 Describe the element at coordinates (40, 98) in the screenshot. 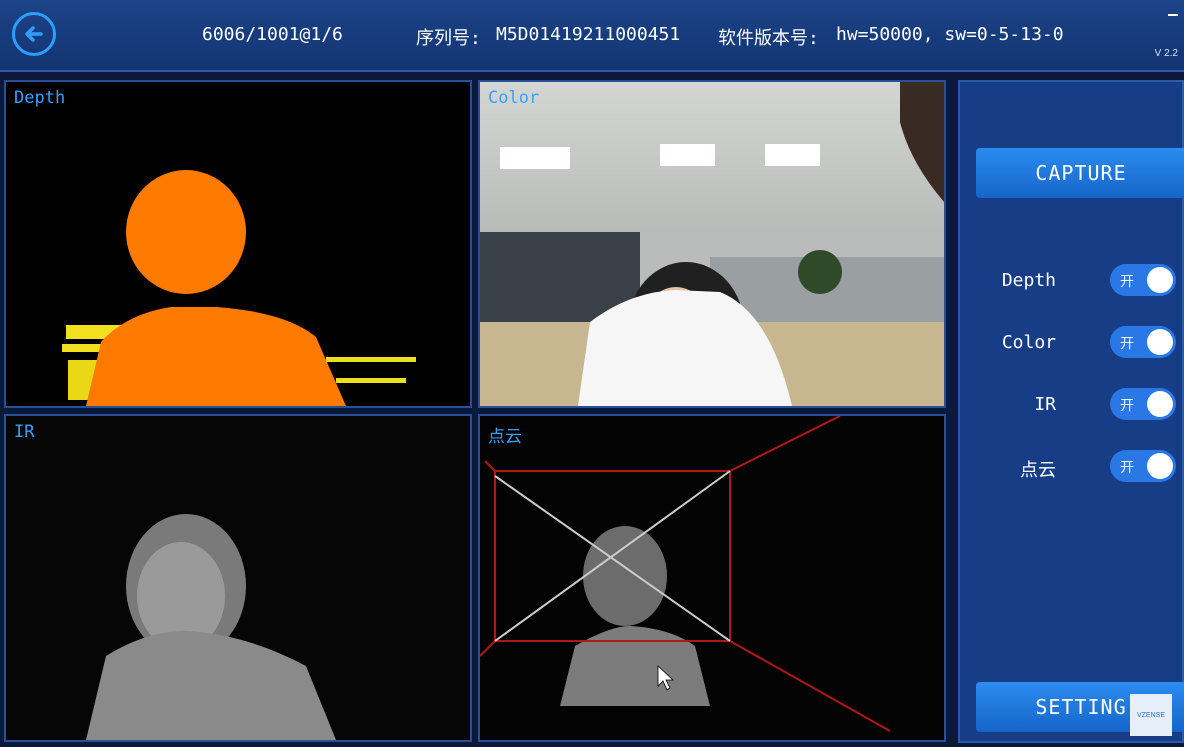

I see `depth-label: Depth` at that location.